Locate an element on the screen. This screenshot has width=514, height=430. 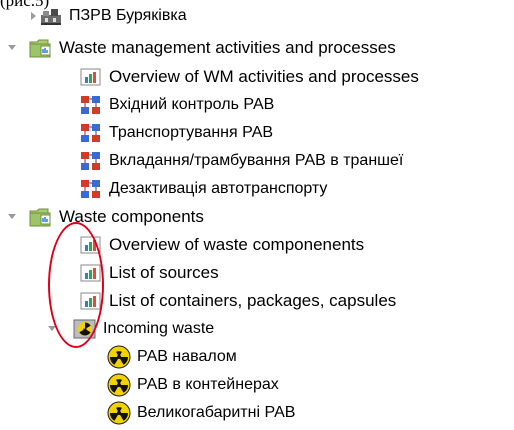
tree-item-waste-components: Waste components is located at coordinates (106, 217).